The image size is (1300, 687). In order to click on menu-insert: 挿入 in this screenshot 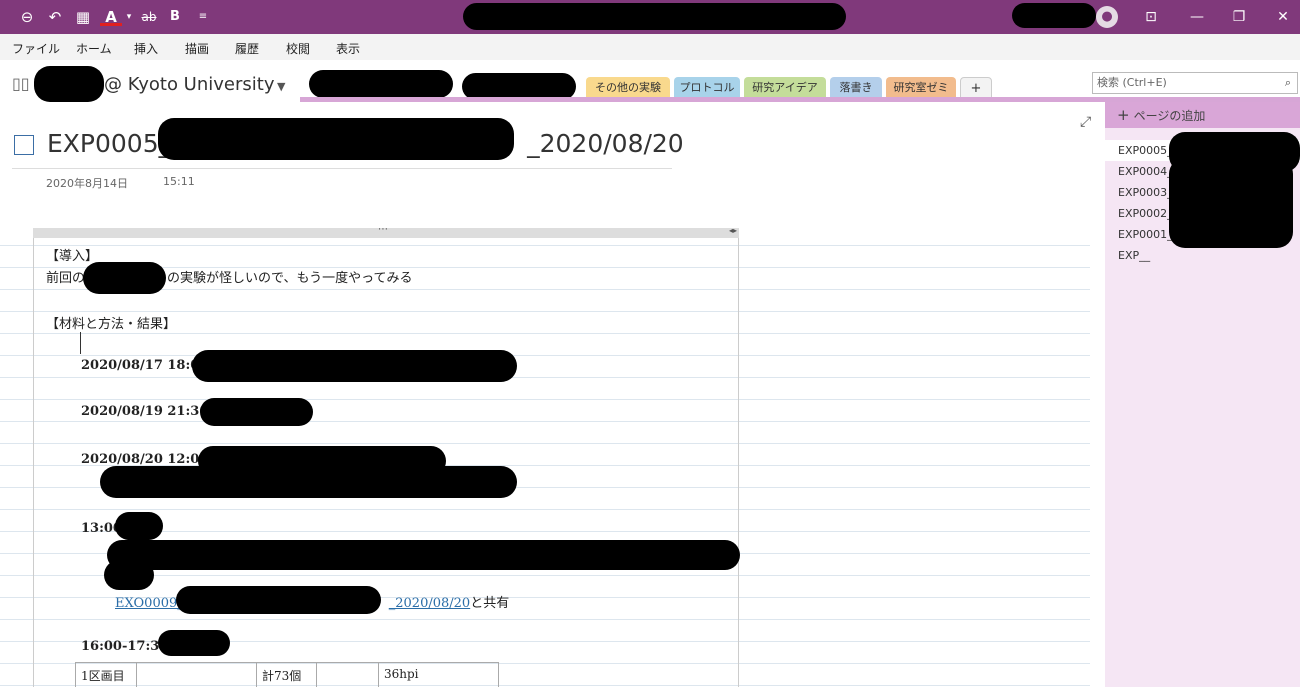, I will do `click(146, 48)`.